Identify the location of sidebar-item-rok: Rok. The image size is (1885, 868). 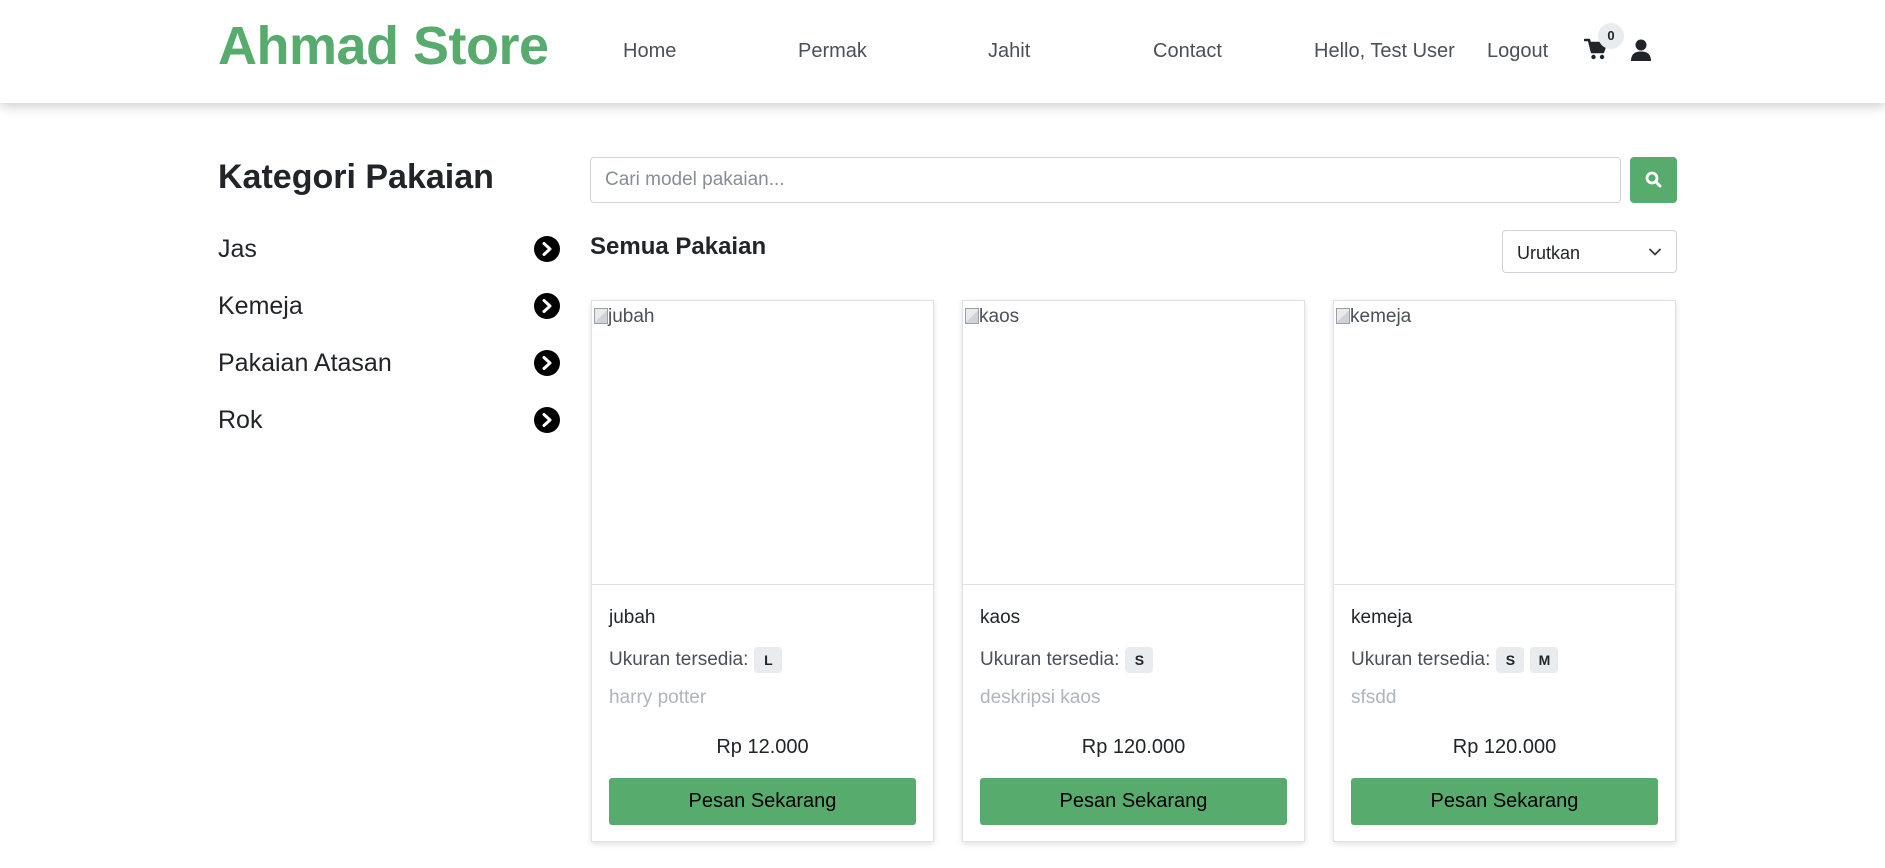
(390, 419).